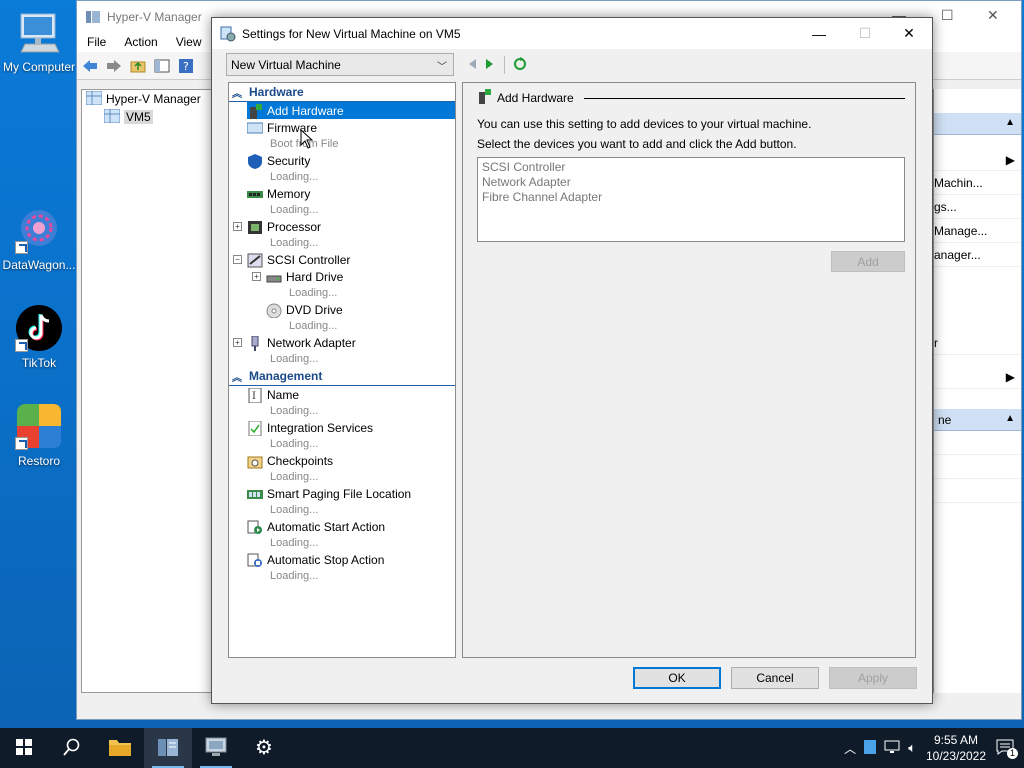 This screenshot has height=768, width=1024. Describe the element at coordinates (691, 98) in the screenshot. I see `panel-heading: Add Hardware` at that location.